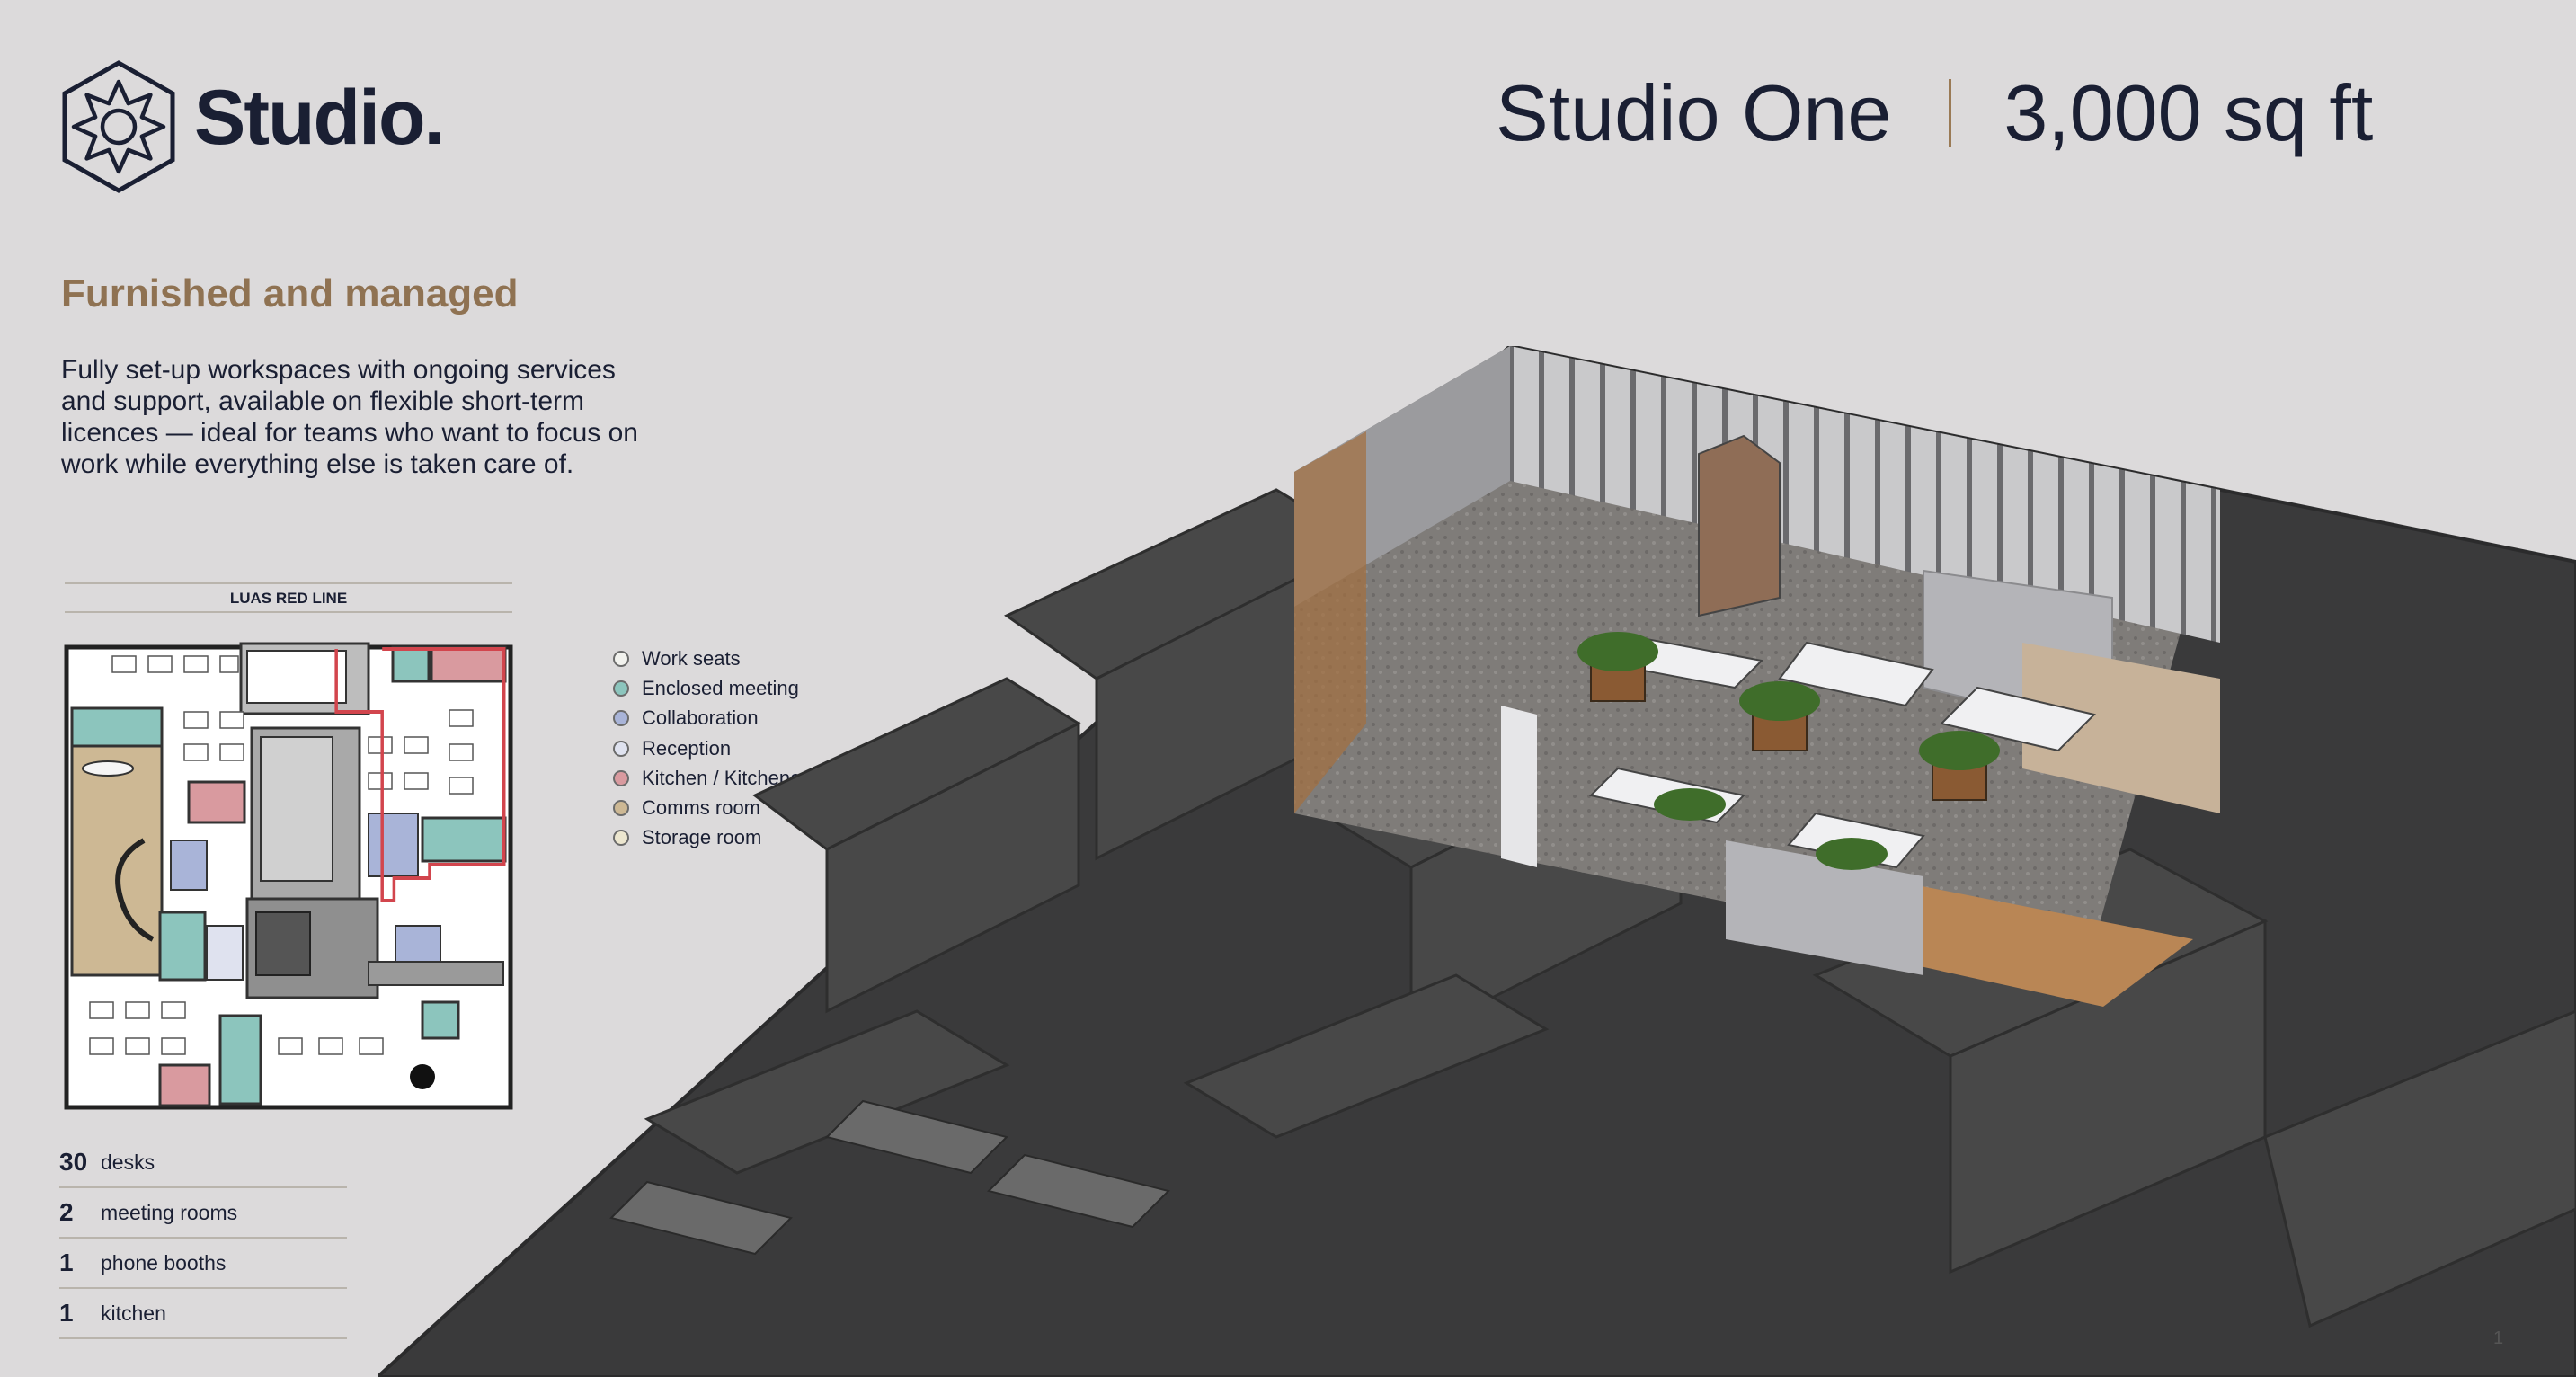 This screenshot has width=2576, height=1377. I want to click on studio-name: Studio One, so click(1694, 112).